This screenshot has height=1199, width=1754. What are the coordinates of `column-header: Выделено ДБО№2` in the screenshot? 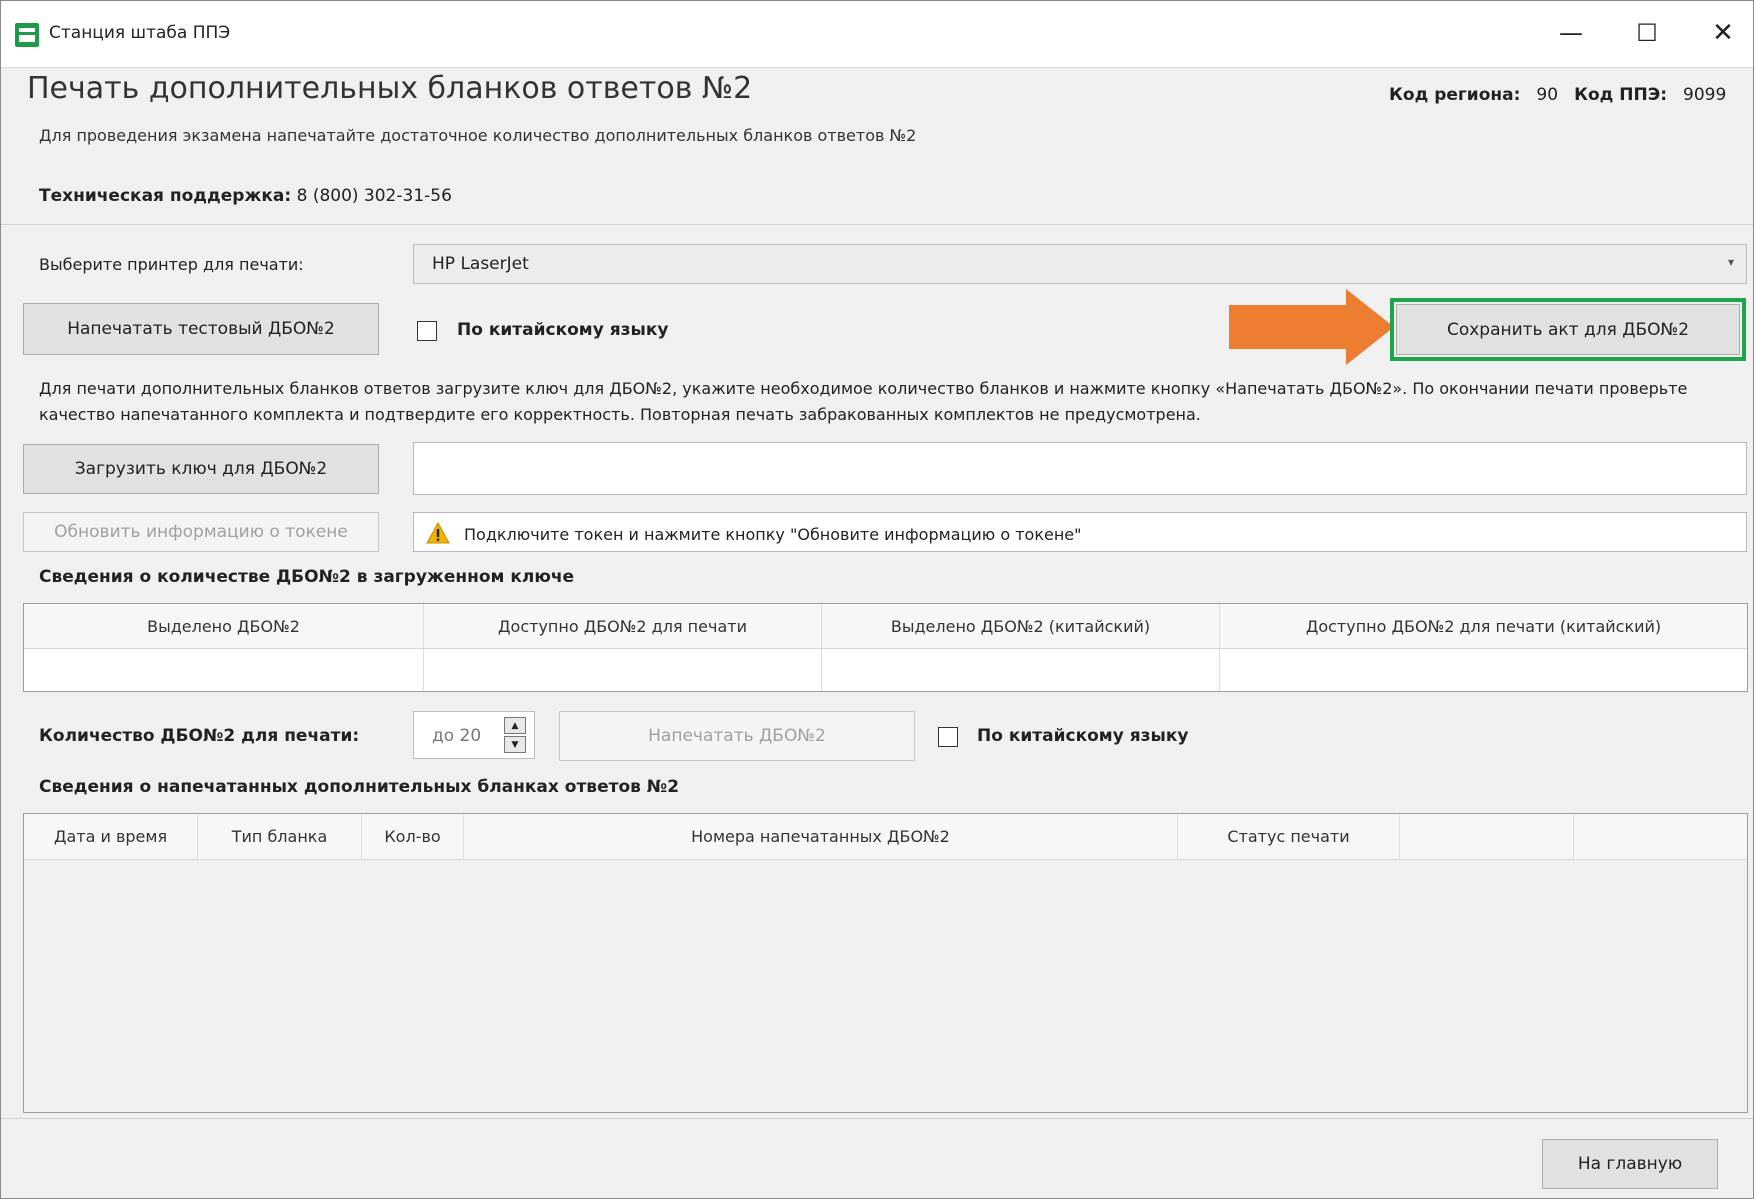 It's located at (224, 626).